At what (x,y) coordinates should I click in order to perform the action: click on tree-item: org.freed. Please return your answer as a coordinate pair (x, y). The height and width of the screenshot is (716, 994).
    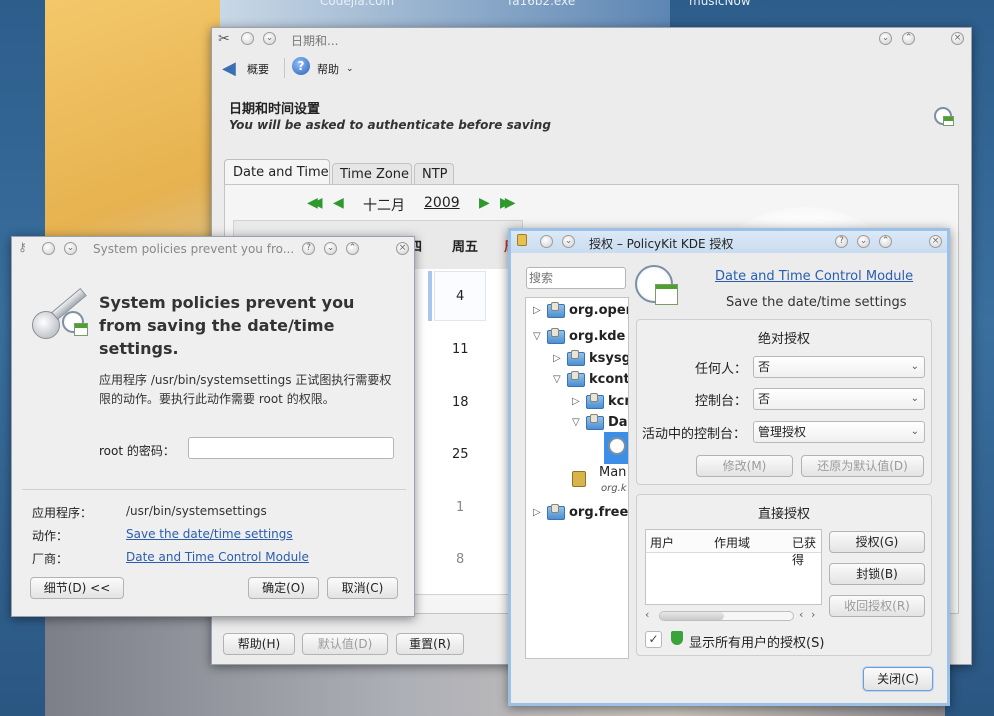
    Looking at the image, I should click on (598, 512).